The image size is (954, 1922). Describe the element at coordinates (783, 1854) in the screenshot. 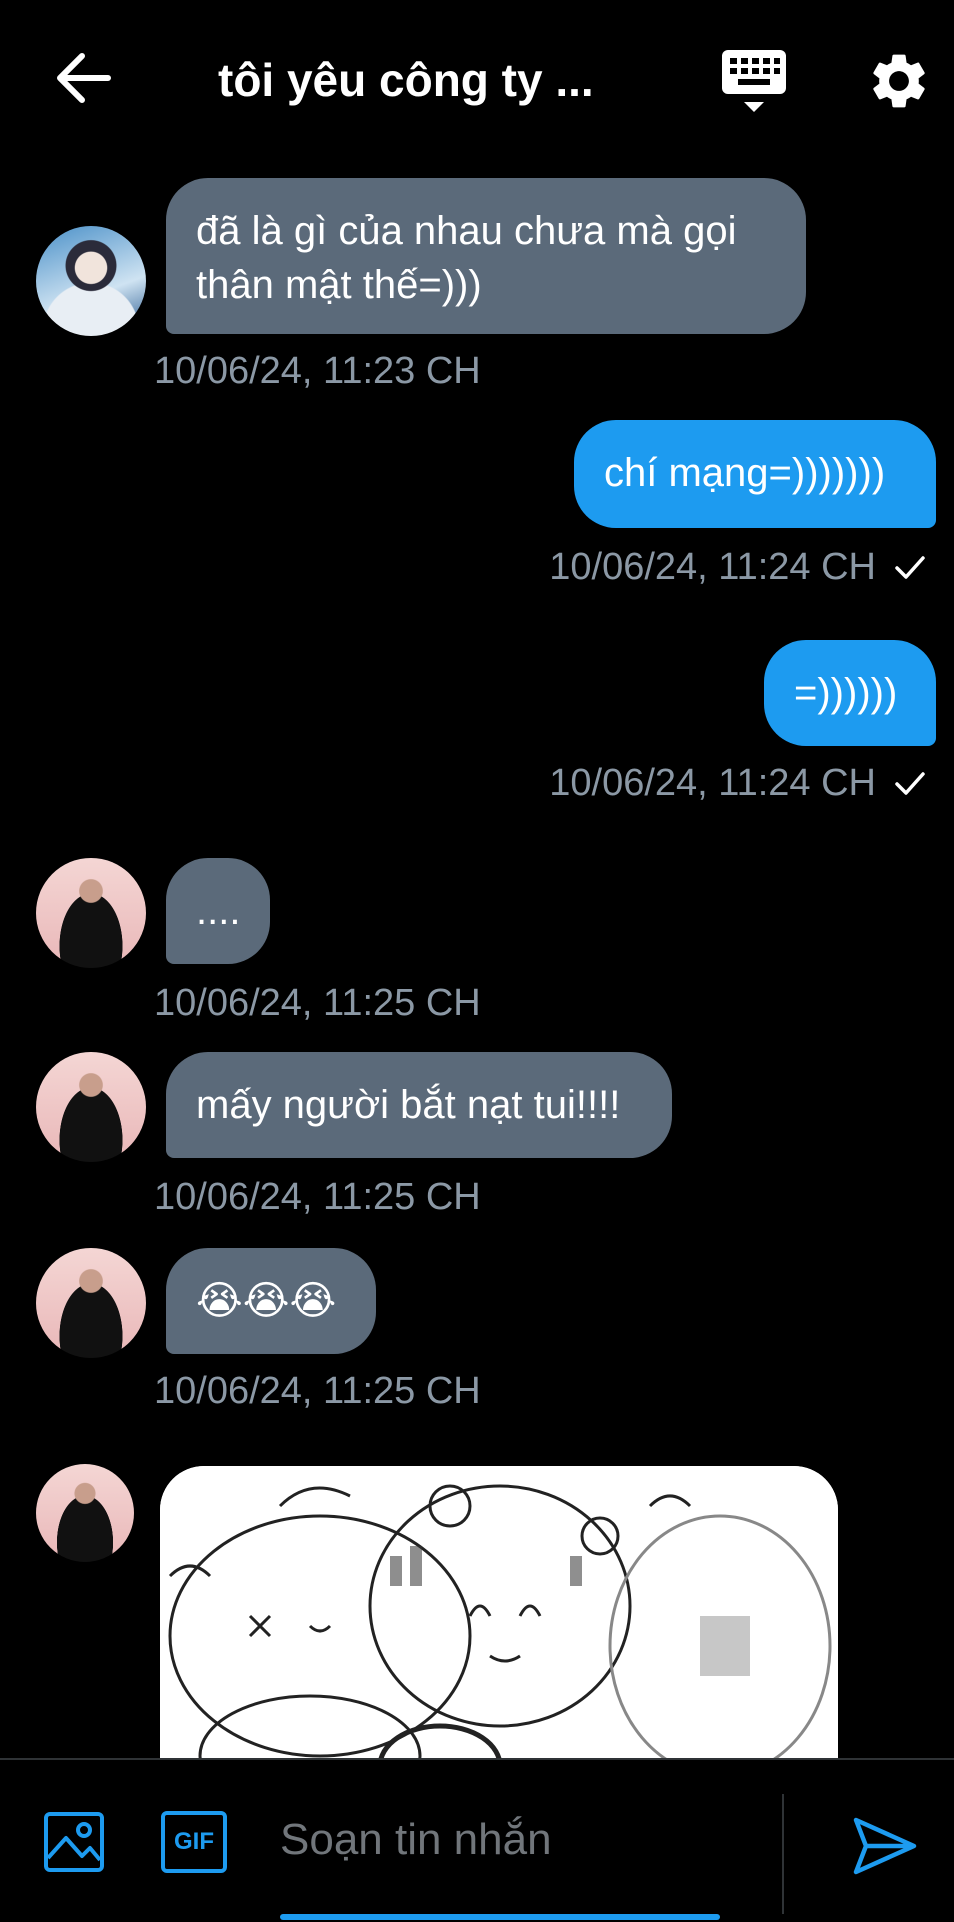

I see `composer-divider` at that location.